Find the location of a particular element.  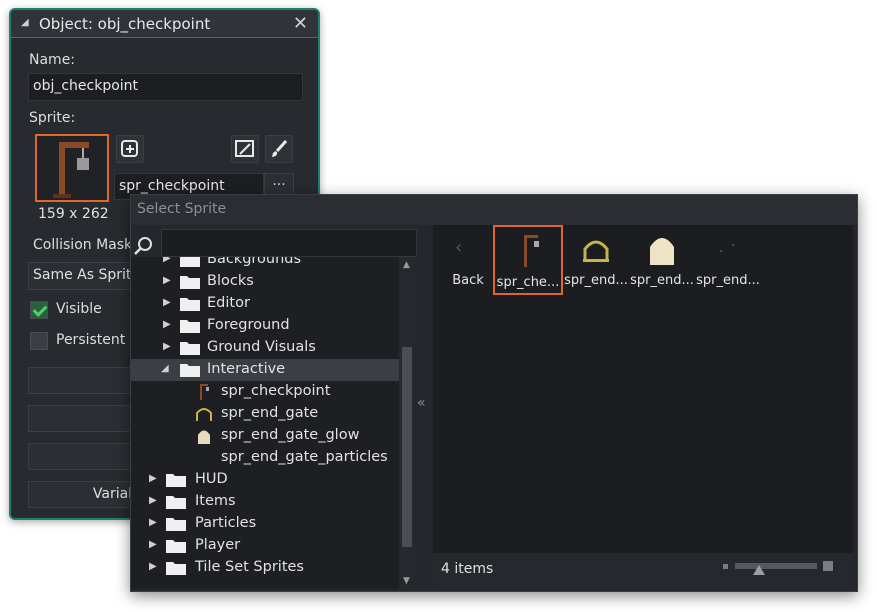

add-sprite-icon is located at coordinates (129, 148).